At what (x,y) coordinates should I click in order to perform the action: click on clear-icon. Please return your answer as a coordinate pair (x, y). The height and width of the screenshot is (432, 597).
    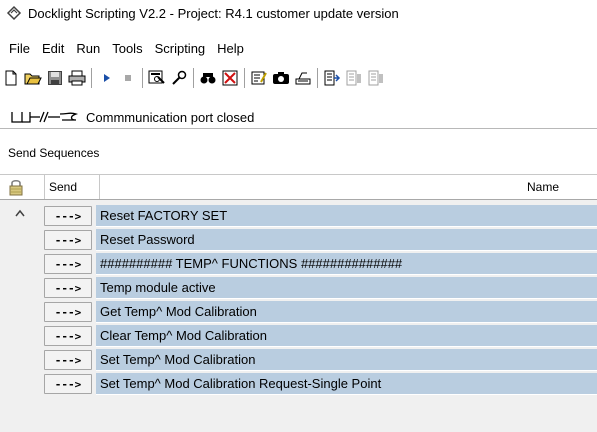
    Looking at the image, I should click on (230, 78).